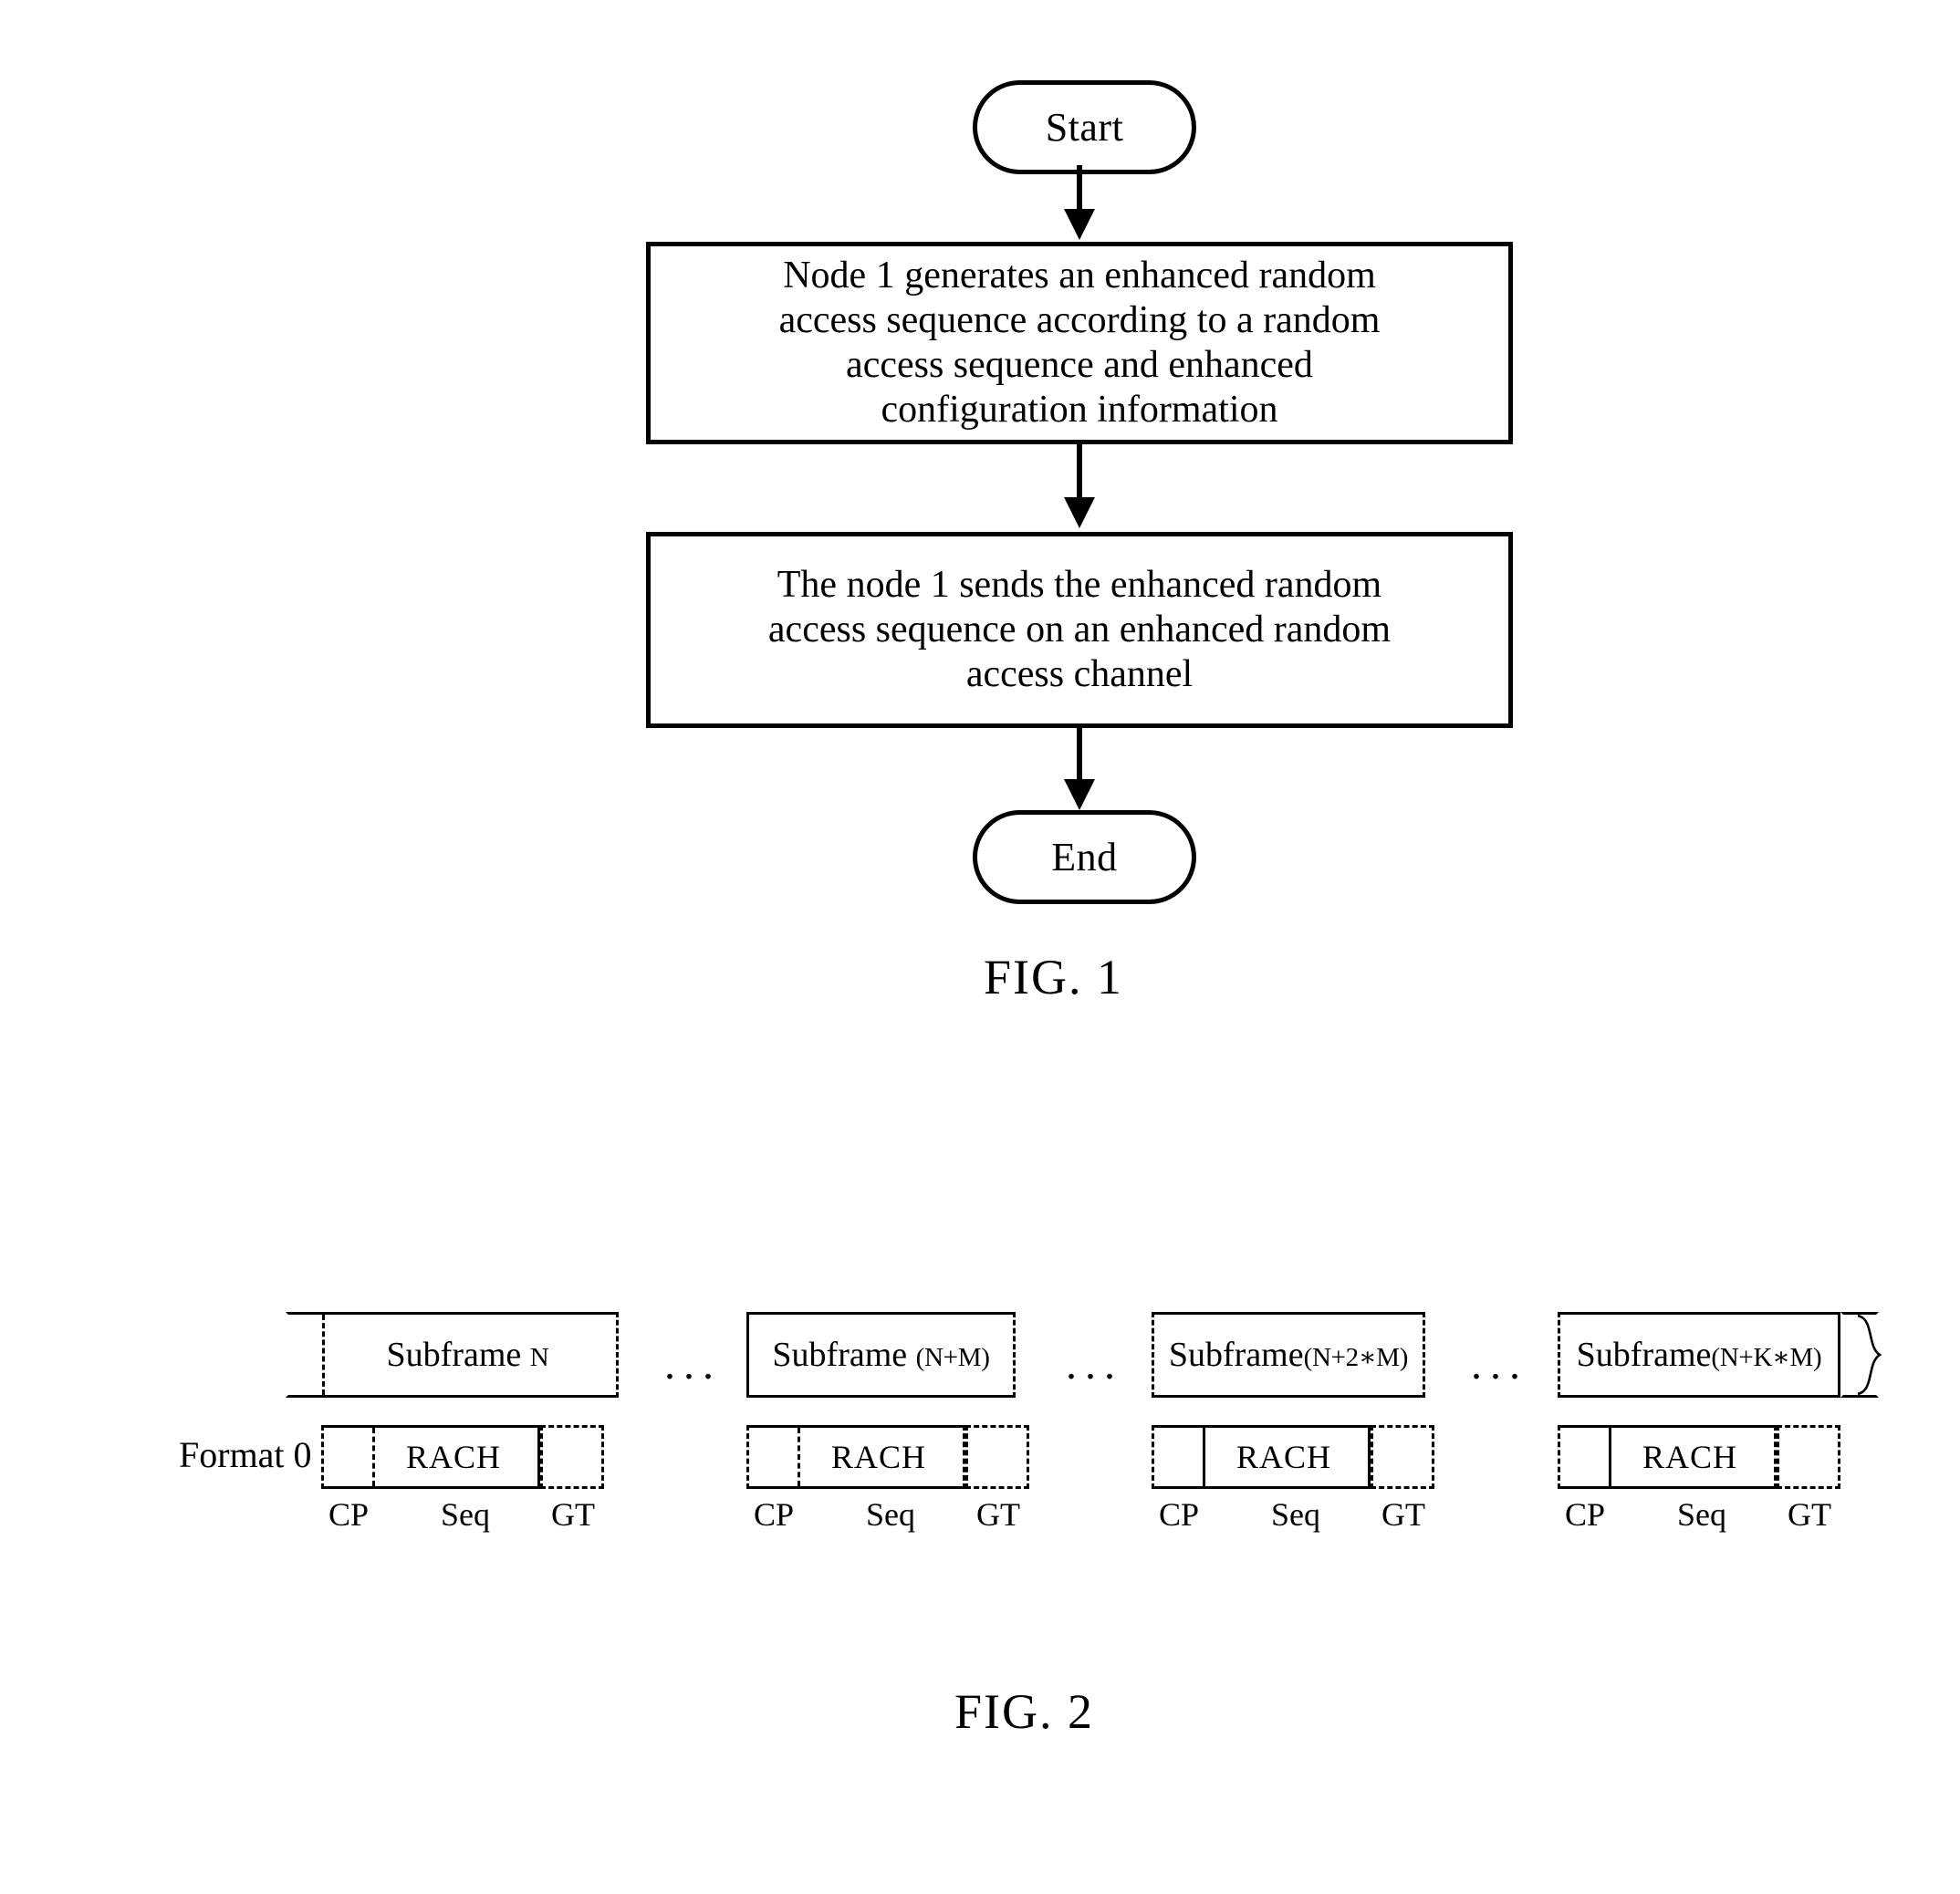  Describe the element at coordinates (539, 1357) in the screenshot. I see `subframe-1-index: N` at that location.